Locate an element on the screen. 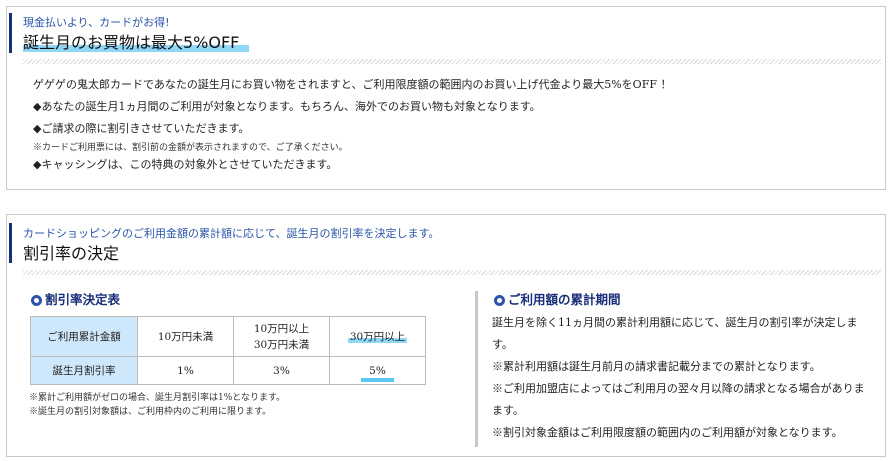 The image size is (892, 461). note-text: ※カードご利用票には、割引前の金額が表示されますので、ご了承ください。 is located at coordinates (190, 148).